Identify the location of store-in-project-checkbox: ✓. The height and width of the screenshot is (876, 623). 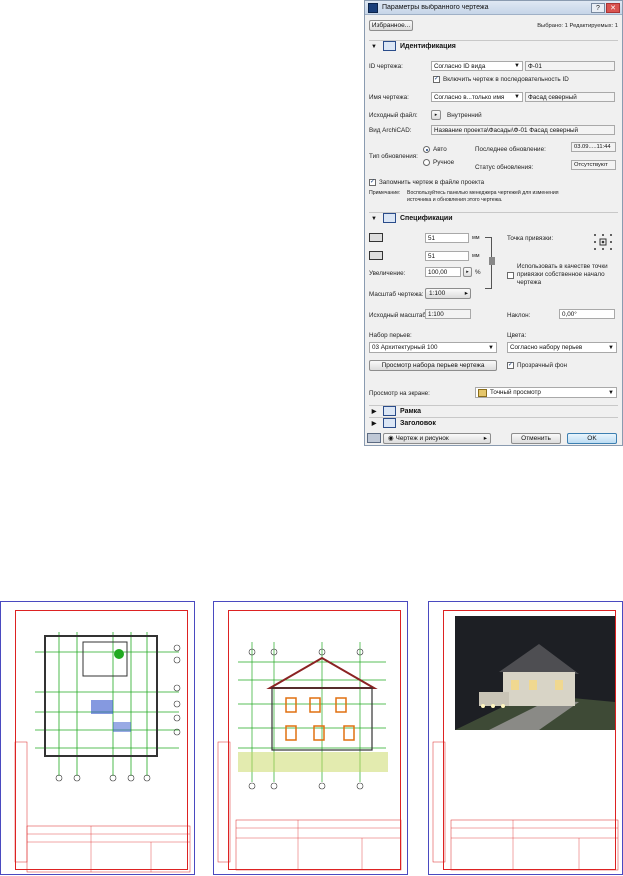
(372, 182).